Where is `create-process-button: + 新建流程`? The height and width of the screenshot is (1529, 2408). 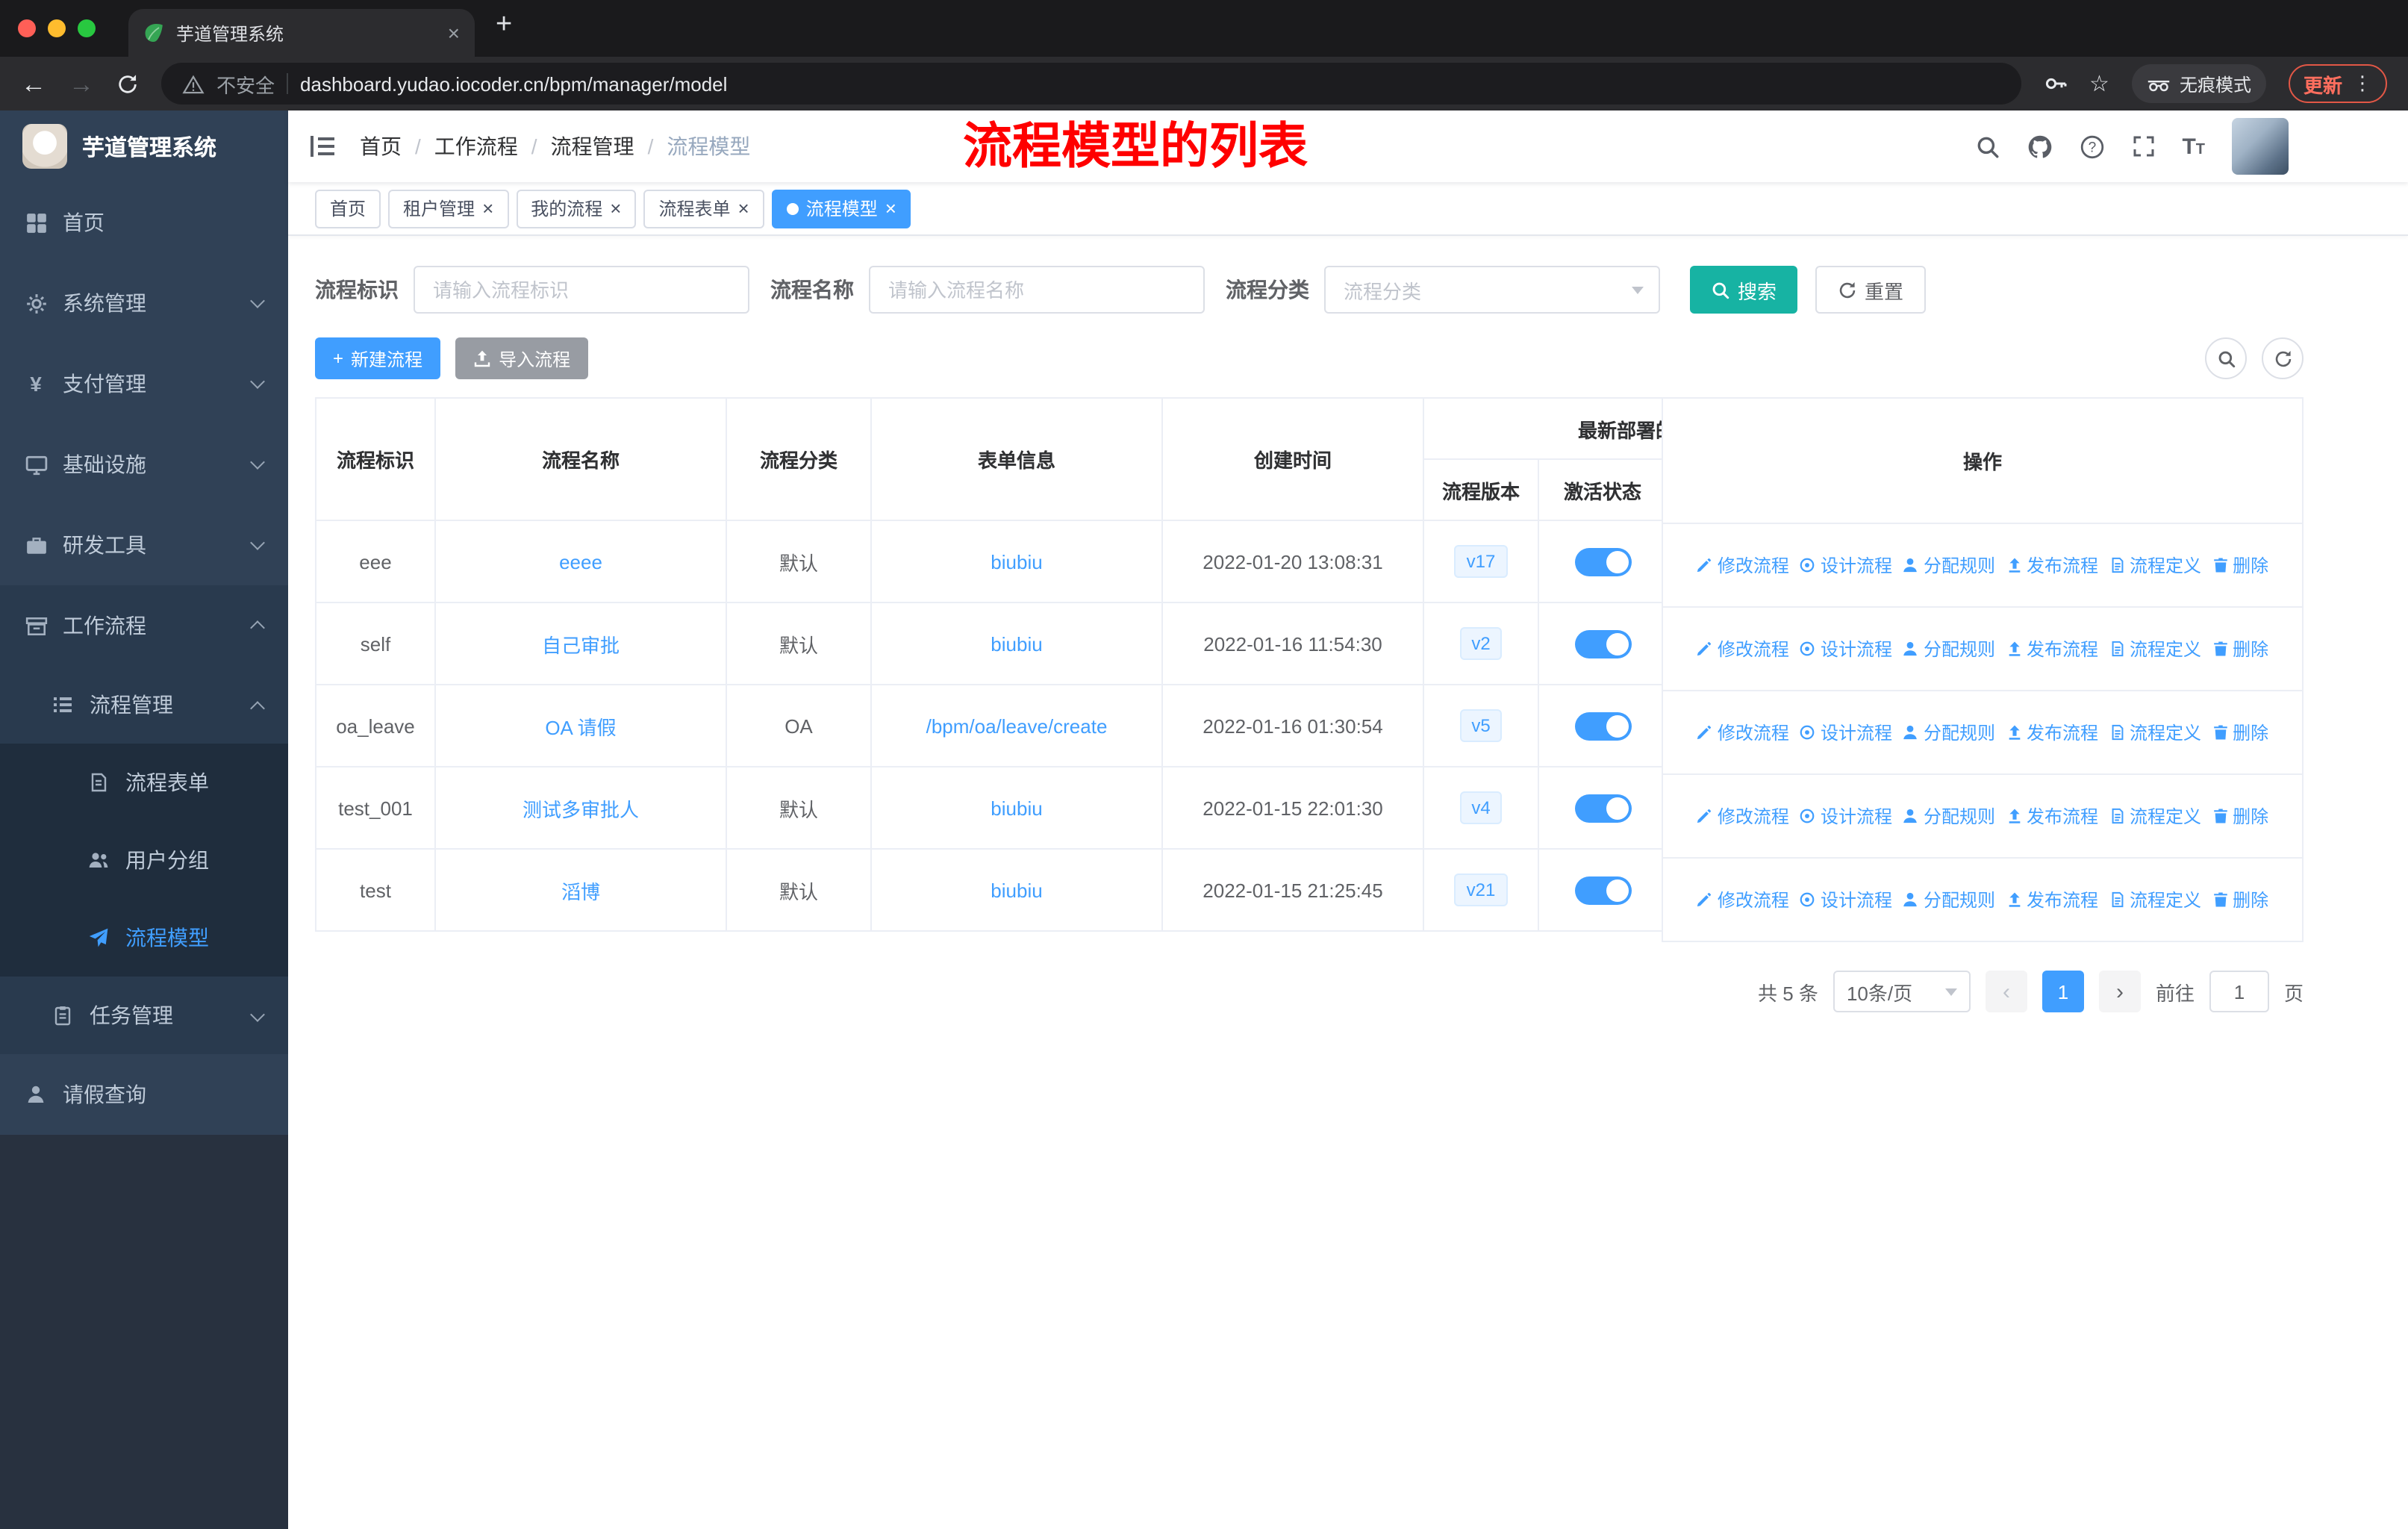 create-process-button: + 新建流程 is located at coordinates (378, 358).